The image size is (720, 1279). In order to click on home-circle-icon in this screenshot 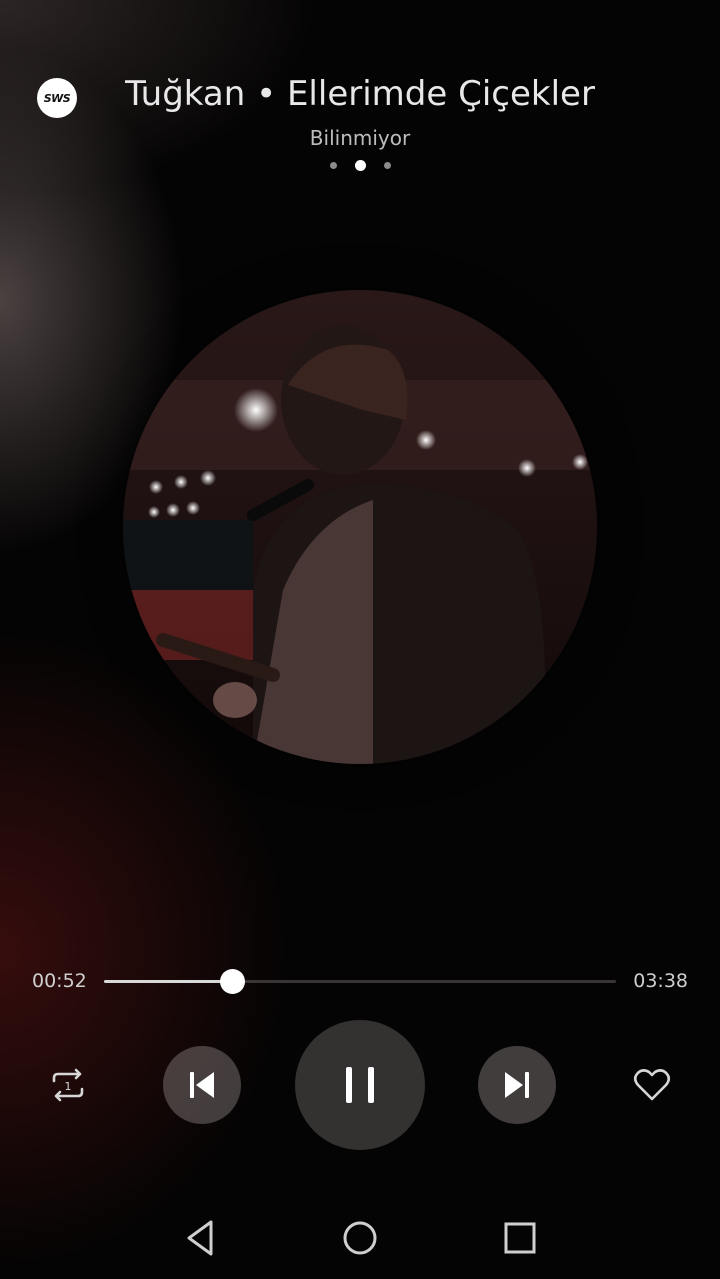, I will do `click(360, 1238)`.